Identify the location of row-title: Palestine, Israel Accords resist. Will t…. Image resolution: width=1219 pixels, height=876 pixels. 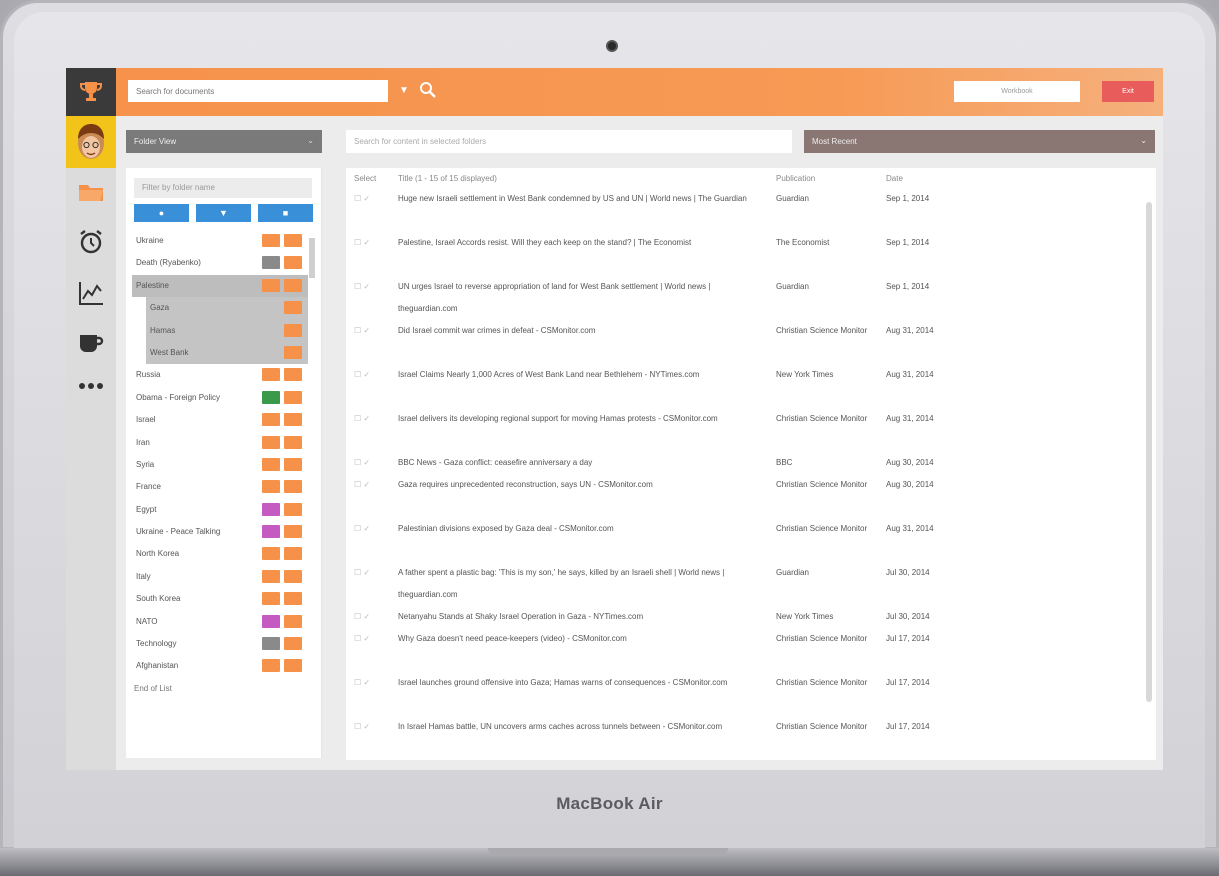
(584, 243).